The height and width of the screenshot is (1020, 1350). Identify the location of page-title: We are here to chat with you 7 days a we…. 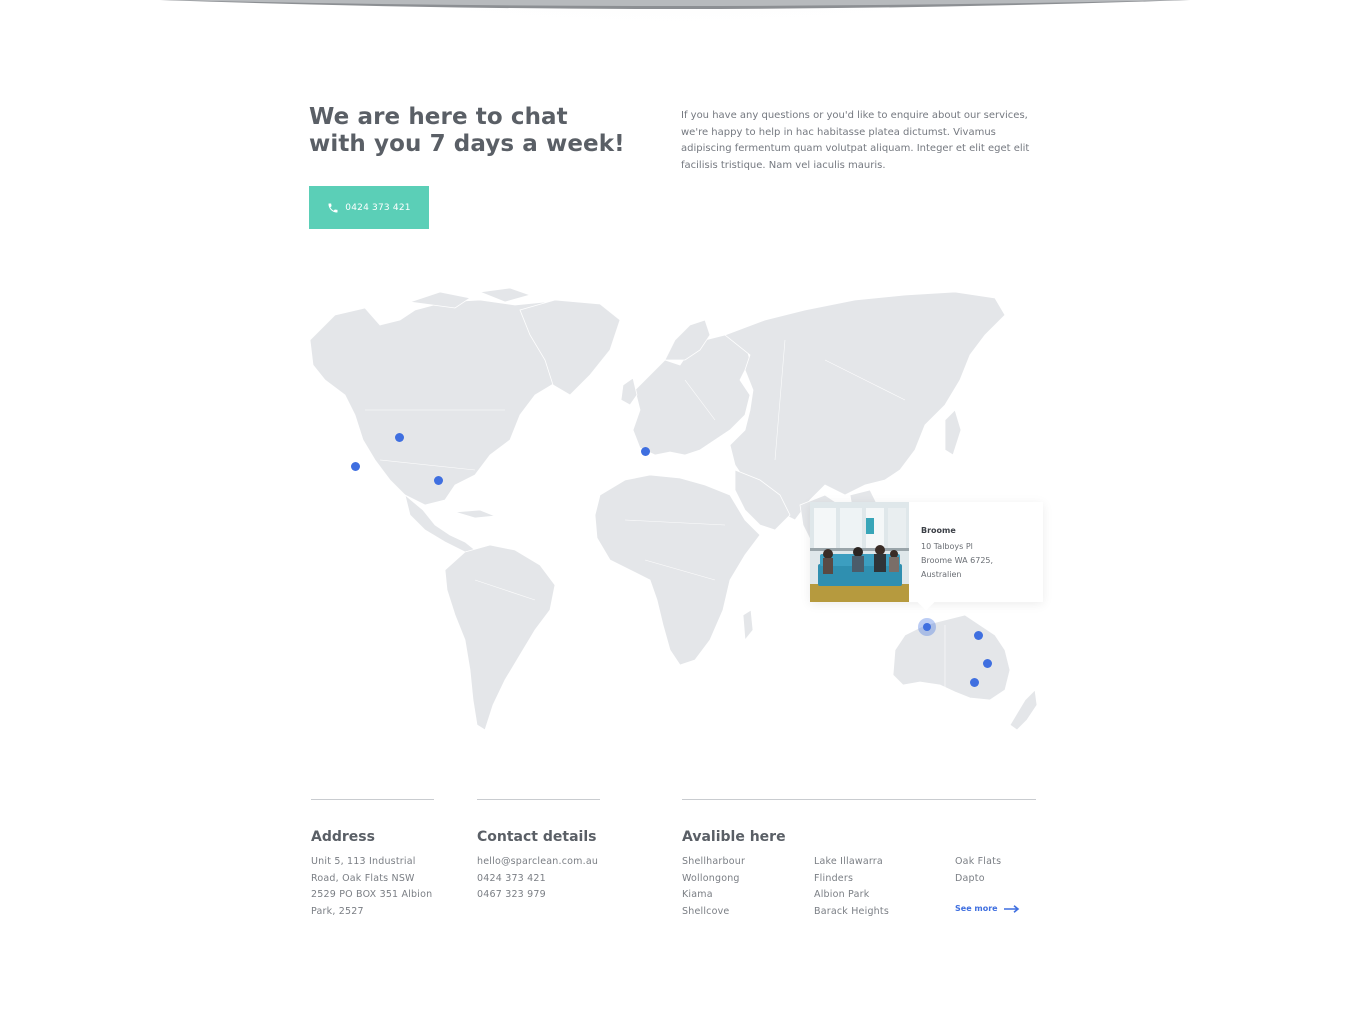
(479, 131).